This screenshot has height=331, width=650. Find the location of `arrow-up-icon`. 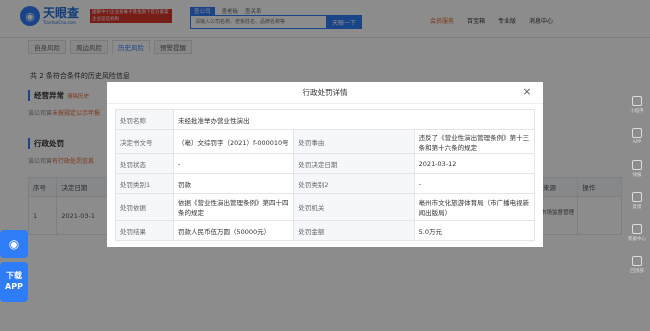

arrow-up-icon is located at coordinates (637, 261).